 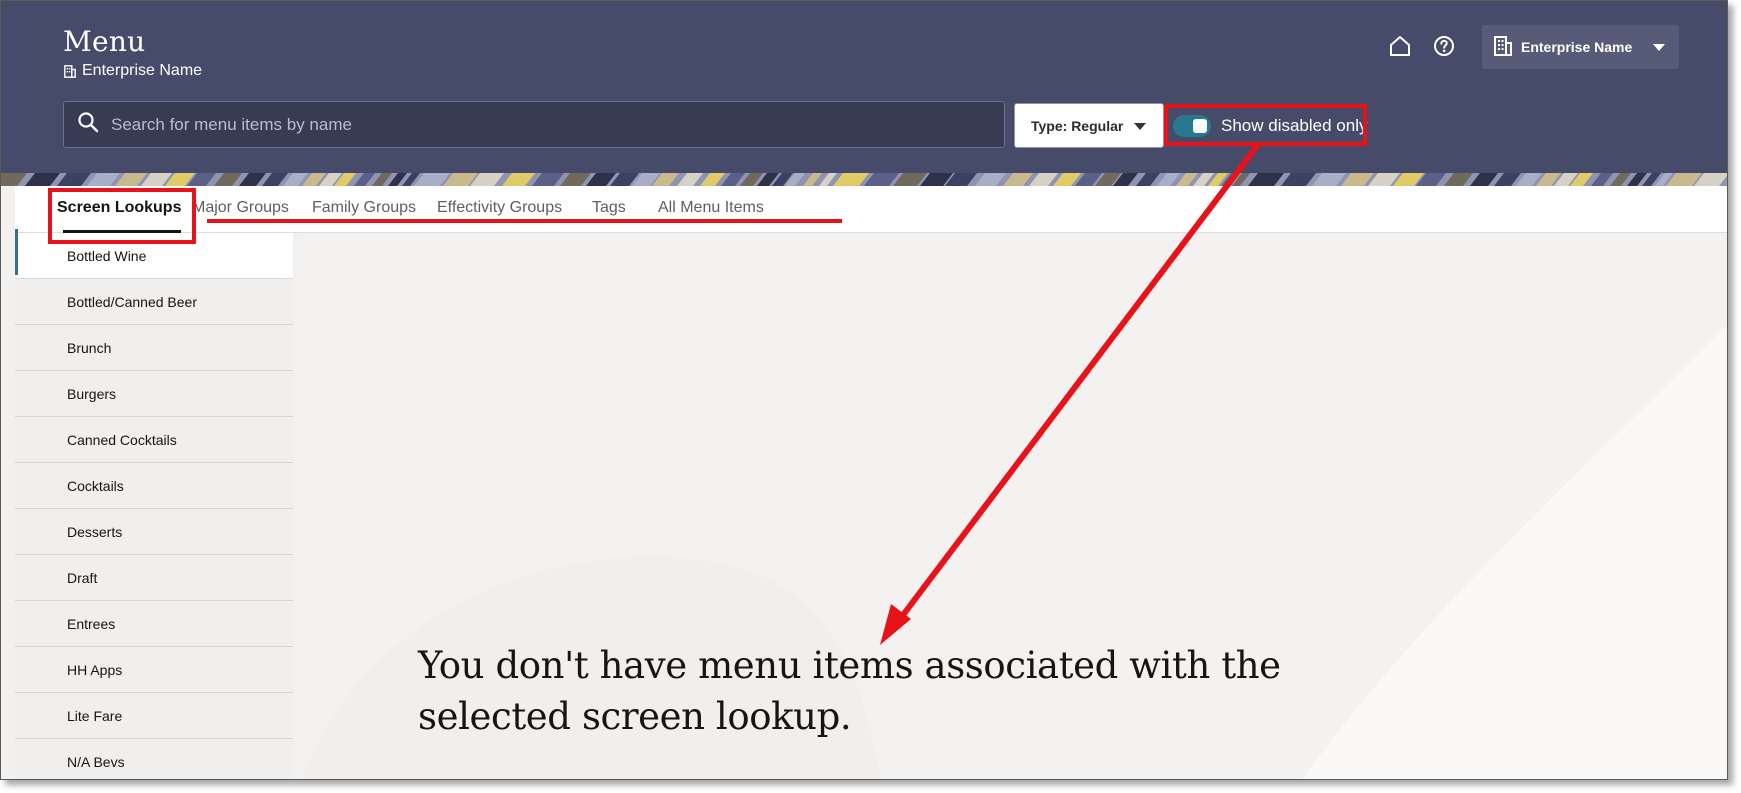 I want to click on enterprise-subtitle: Enterprise Name, so click(x=133, y=71).